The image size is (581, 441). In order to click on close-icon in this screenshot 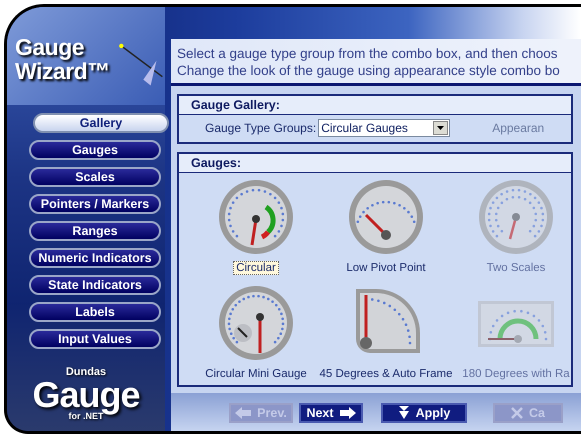, I will do `click(517, 413)`.